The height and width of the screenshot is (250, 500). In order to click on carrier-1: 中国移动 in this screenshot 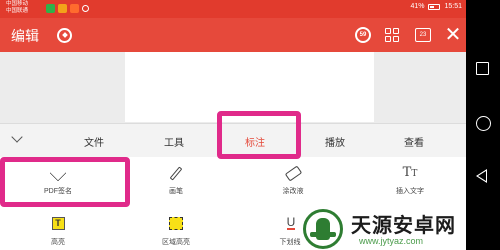, I will do `click(17, 4)`.